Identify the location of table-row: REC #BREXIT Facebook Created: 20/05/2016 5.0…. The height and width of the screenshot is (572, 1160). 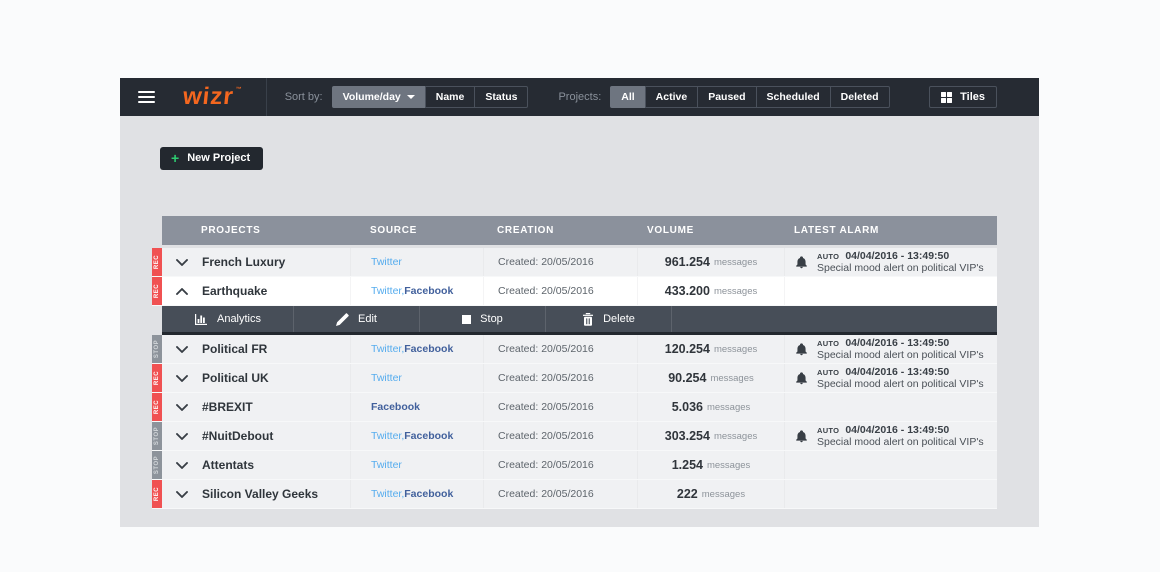
(574, 407).